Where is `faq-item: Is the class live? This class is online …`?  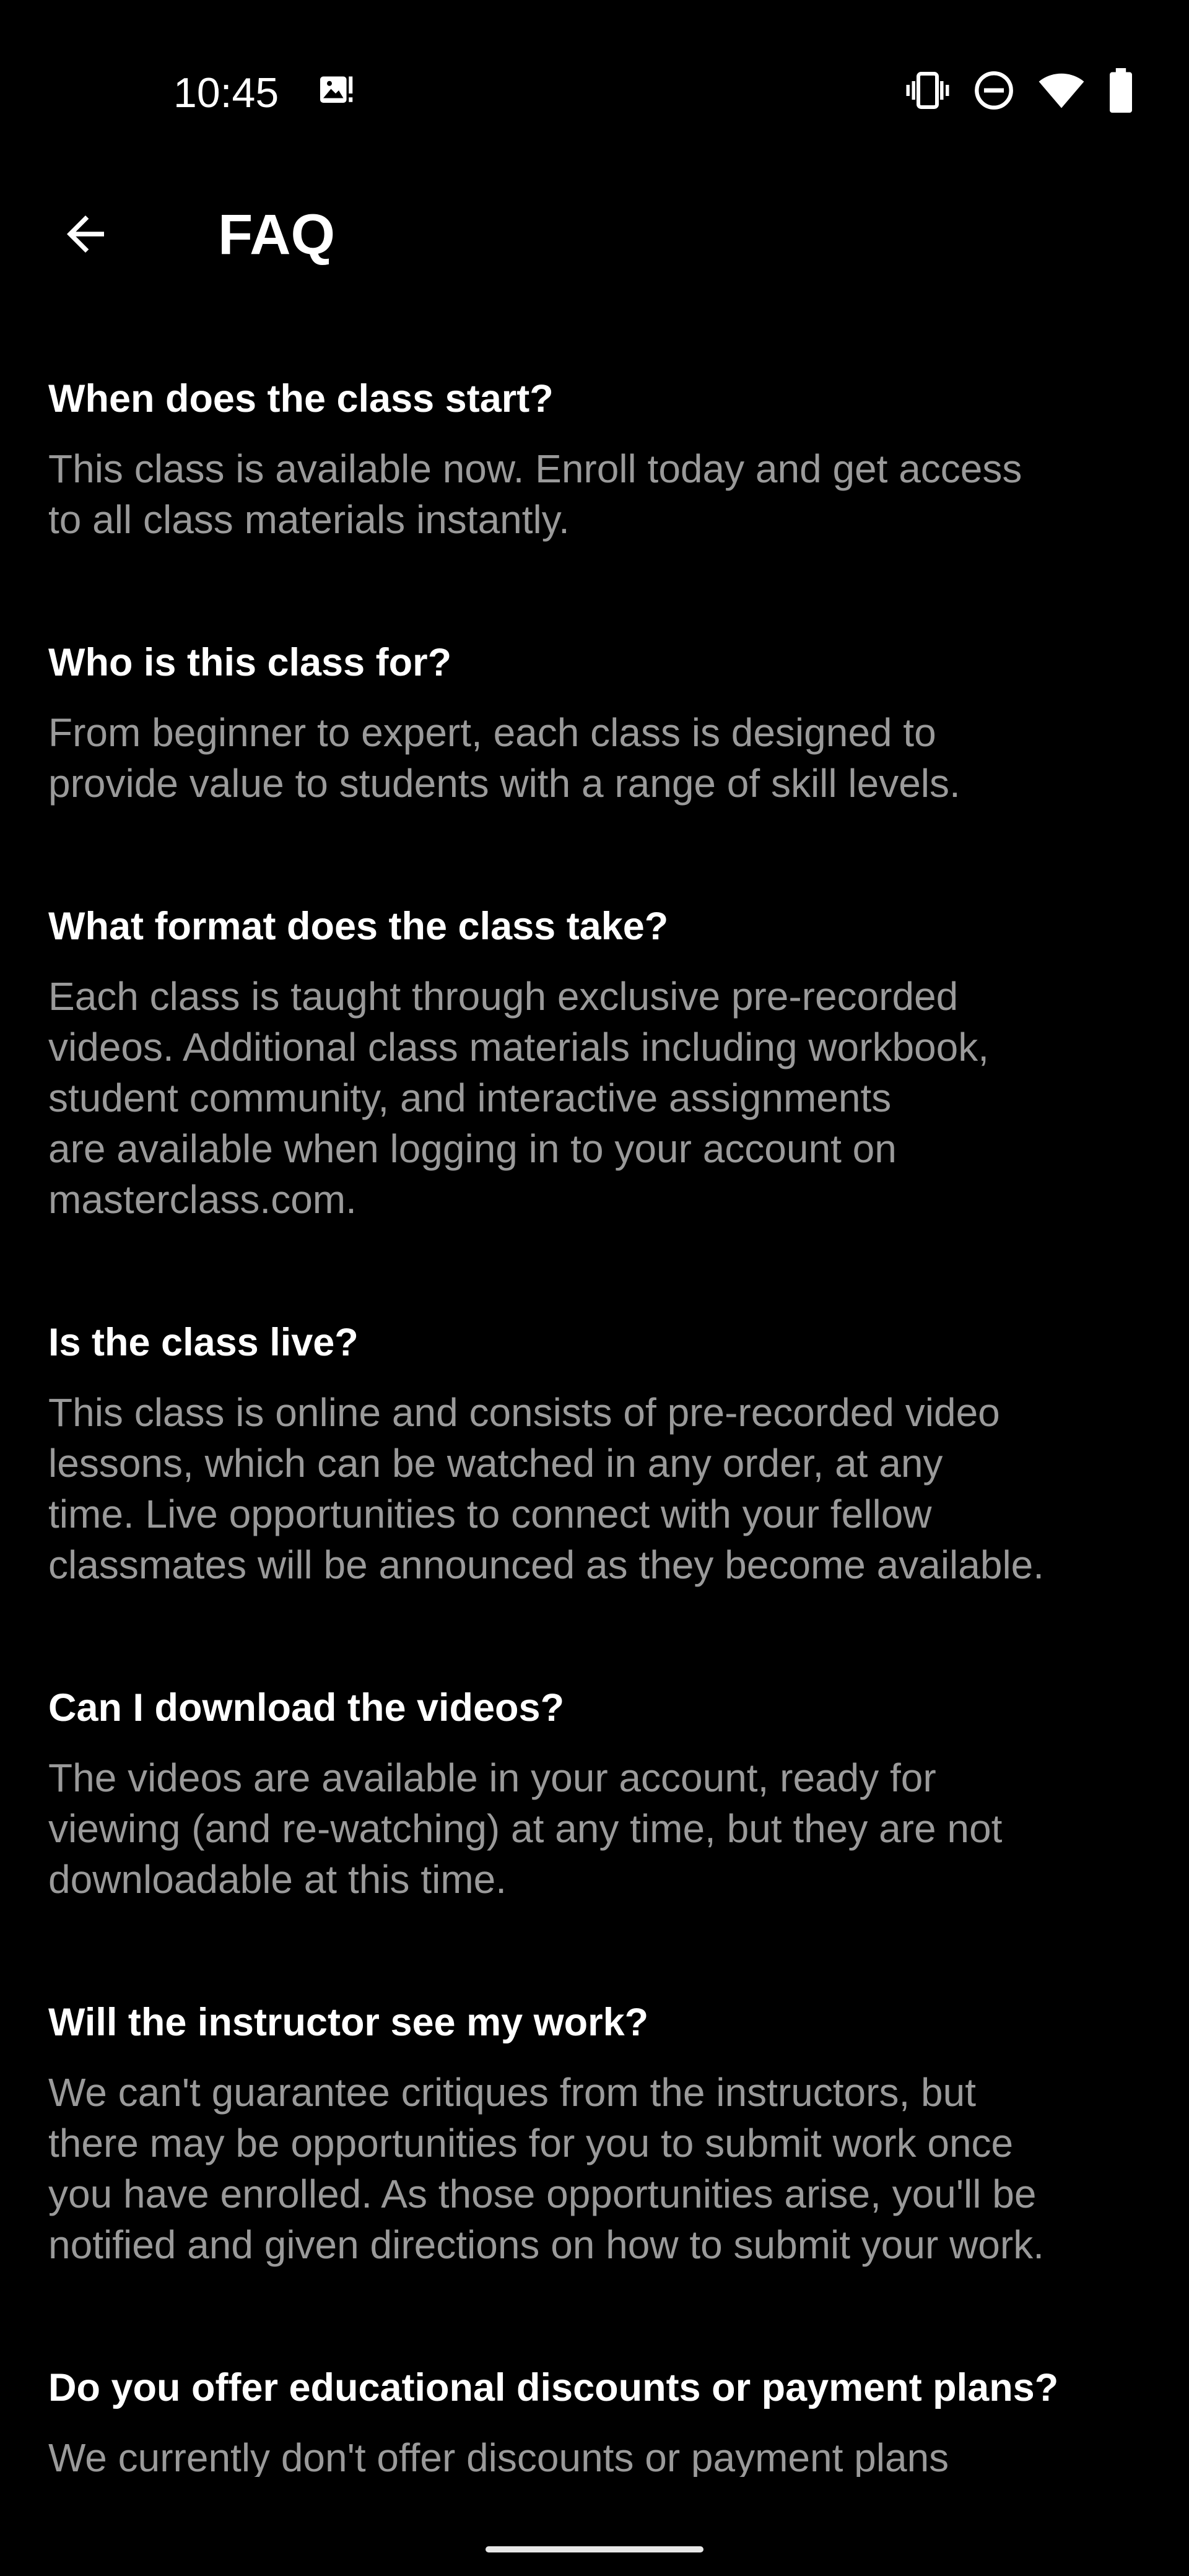
faq-item: Is the class live? This class is online … is located at coordinates (594, 1452).